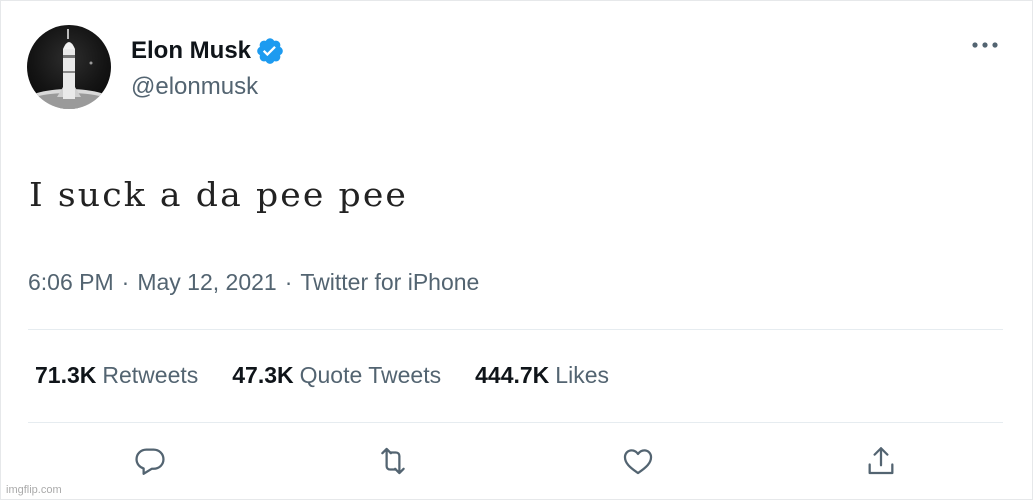 Image resolution: width=1033 pixels, height=500 pixels. I want to click on quote-tweets-label: Quote Tweets, so click(370, 375).